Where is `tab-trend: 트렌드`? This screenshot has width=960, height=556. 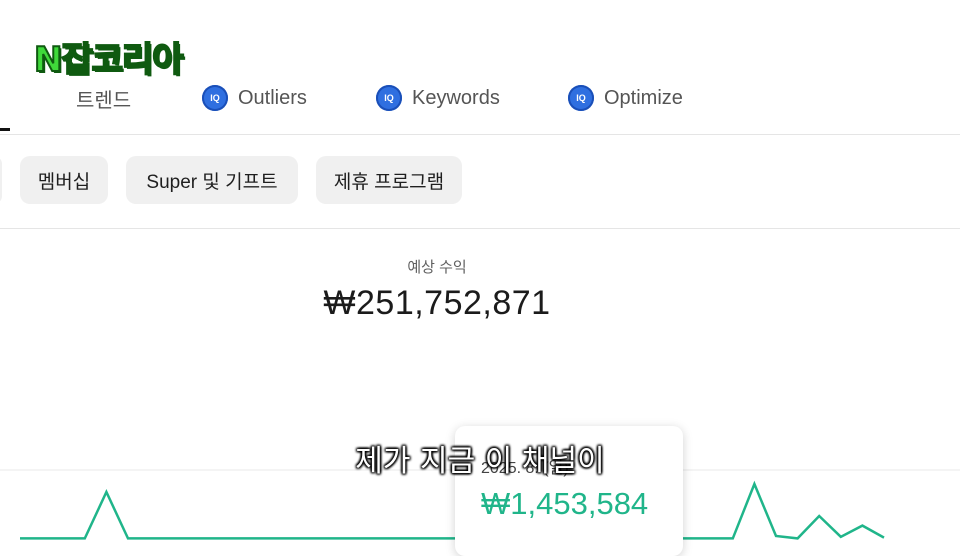
tab-trend: 트렌드 is located at coordinates (103, 98).